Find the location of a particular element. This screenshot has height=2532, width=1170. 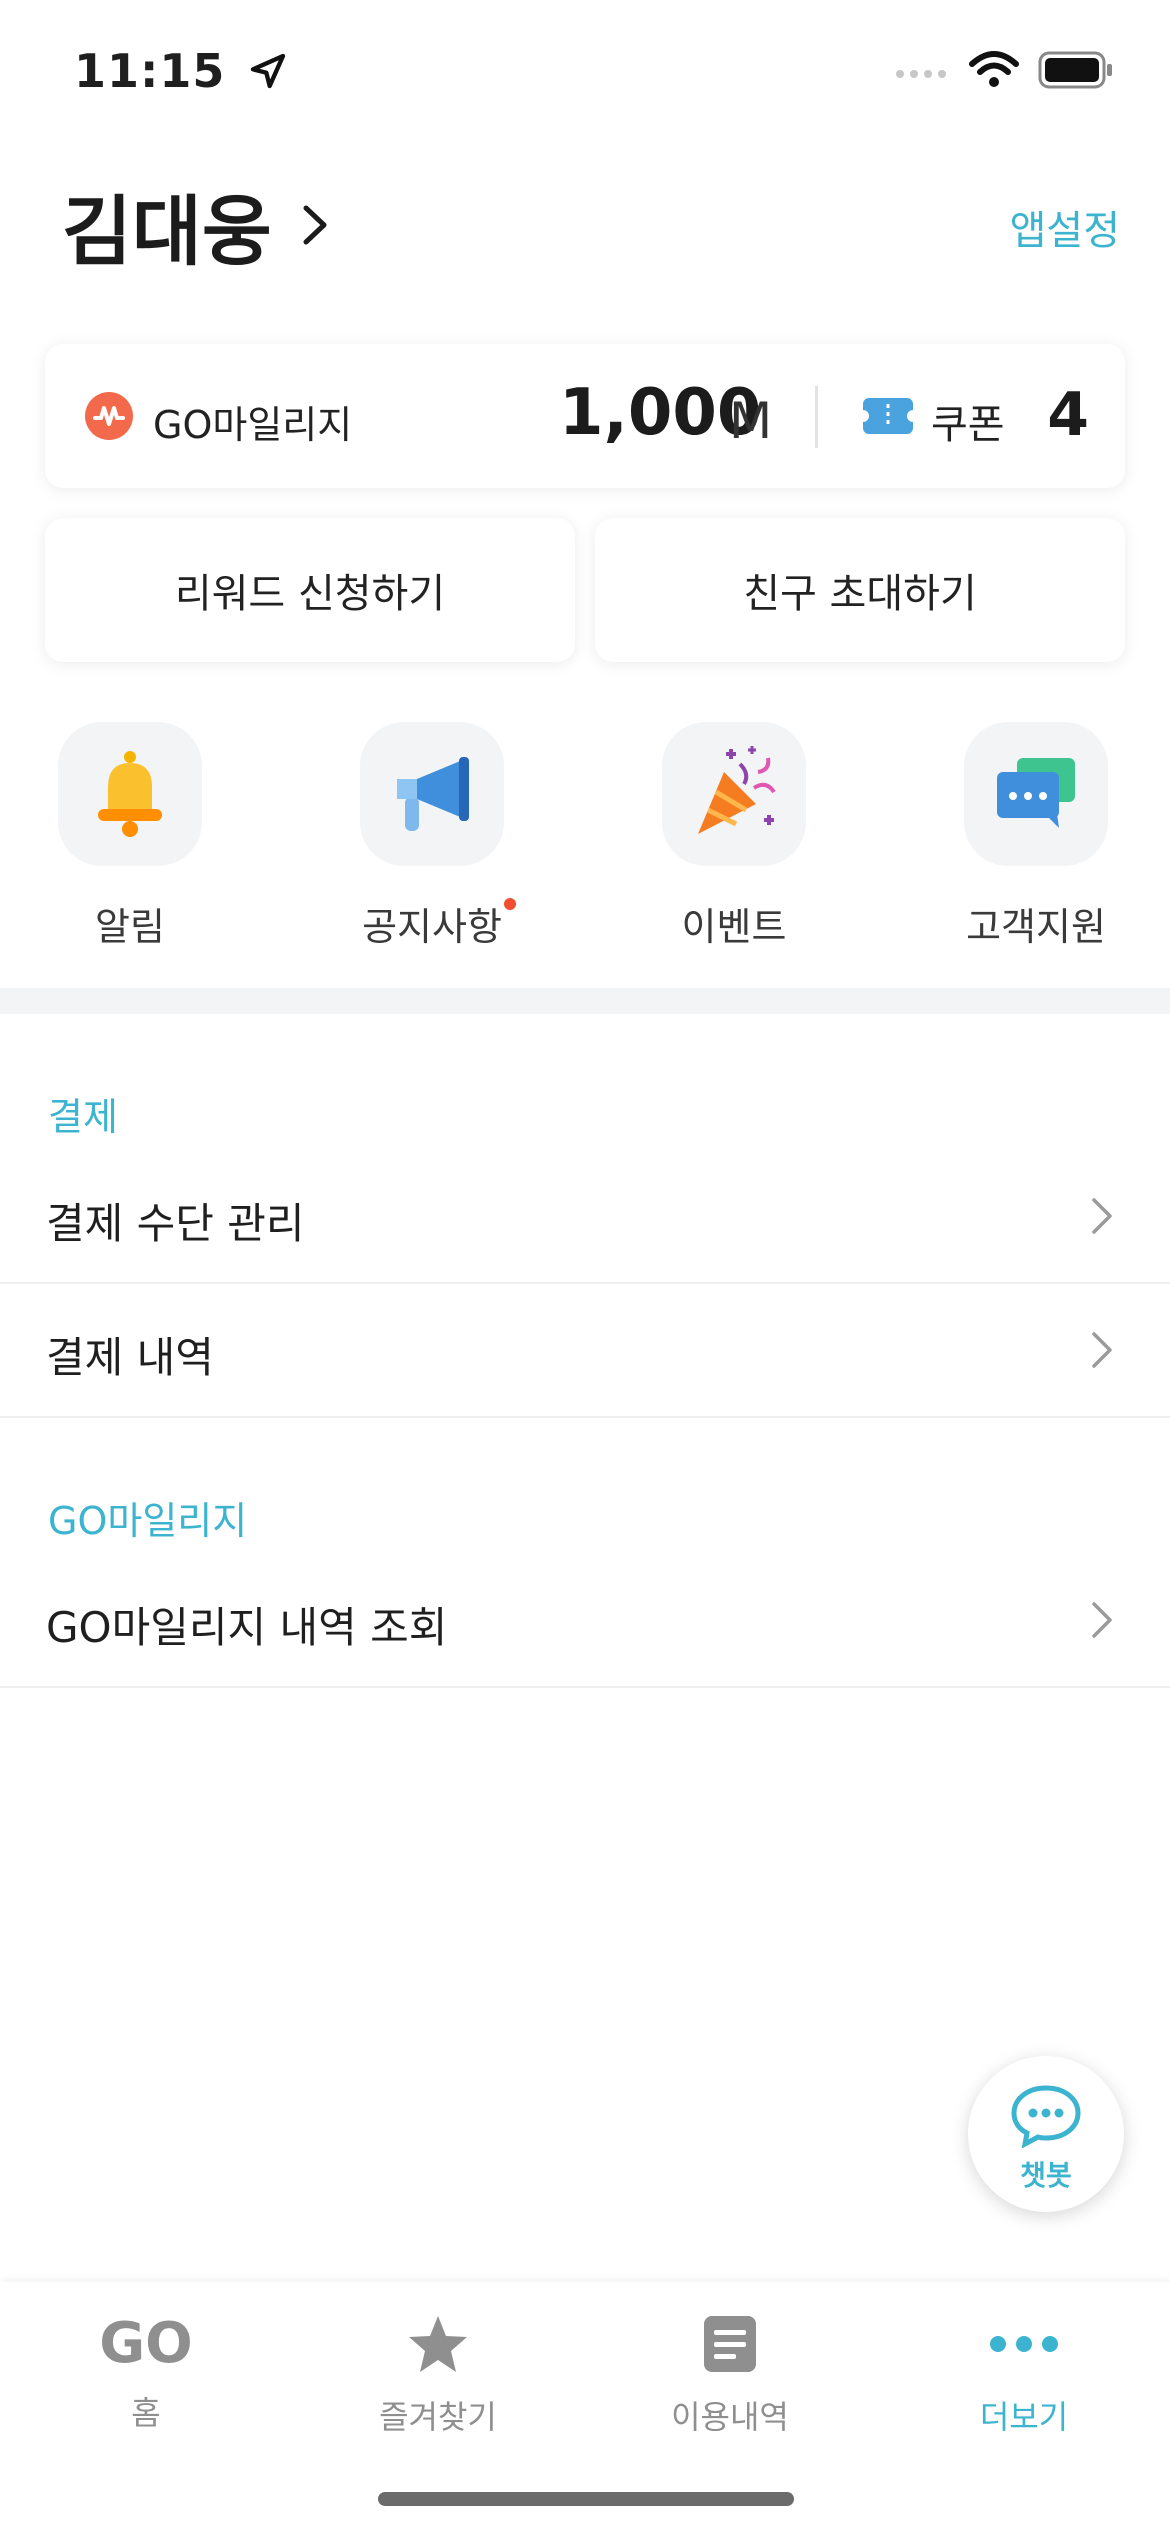

menu-row-payment-history: 결제 내역 is located at coordinates (585, 1350).